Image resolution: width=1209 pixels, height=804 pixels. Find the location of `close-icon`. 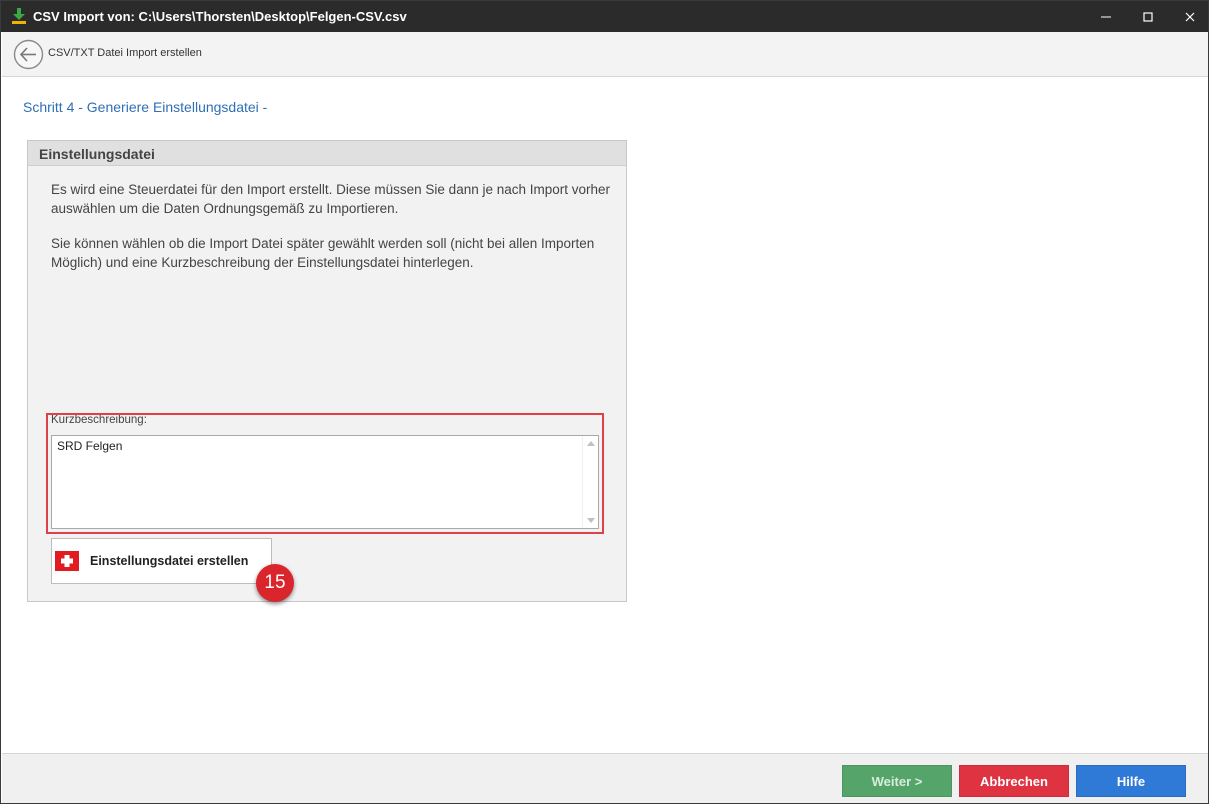

close-icon is located at coordinates (1189, 16).